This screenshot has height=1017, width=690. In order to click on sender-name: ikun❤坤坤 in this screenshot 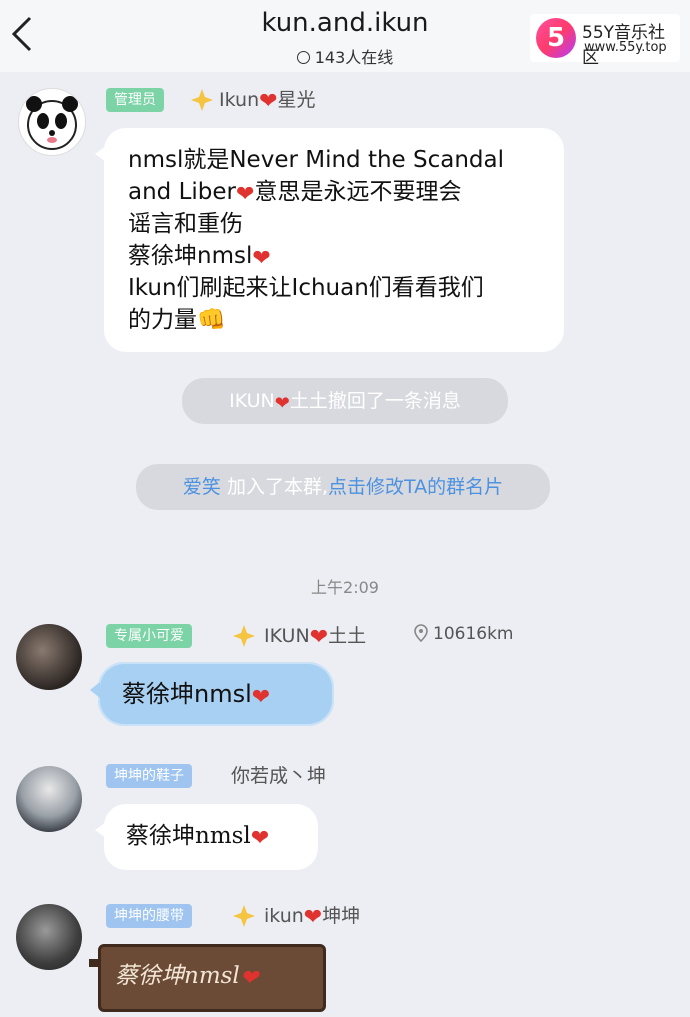, I will do `click(312, 916)`.